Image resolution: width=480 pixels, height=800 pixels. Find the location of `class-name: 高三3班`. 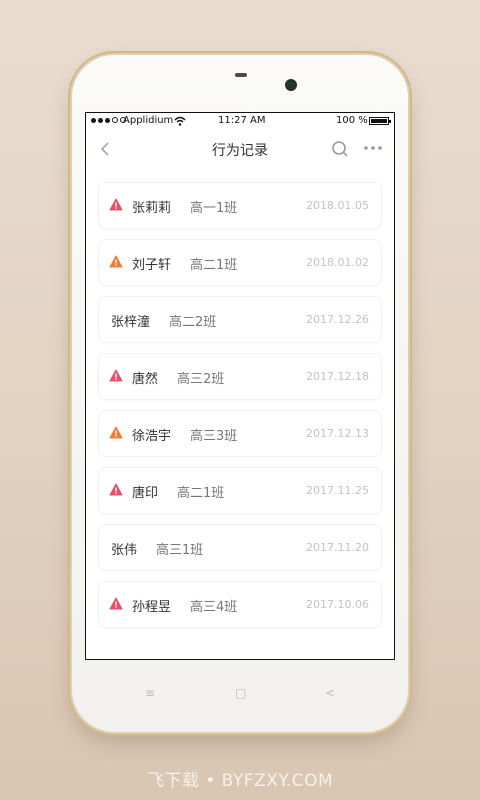

class-name: 高三3班 is located at coordinates (214, 436).